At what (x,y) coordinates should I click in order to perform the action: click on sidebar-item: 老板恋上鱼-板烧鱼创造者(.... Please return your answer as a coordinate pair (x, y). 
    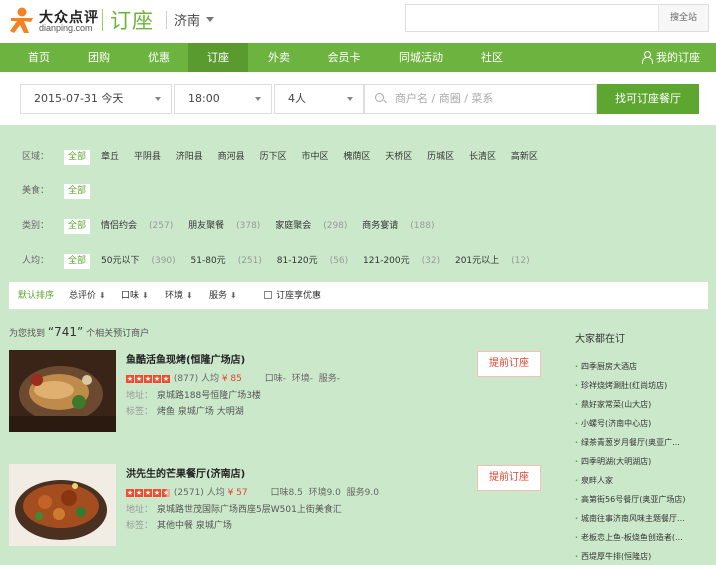
    Looking at the image, I should click on (642, 537).